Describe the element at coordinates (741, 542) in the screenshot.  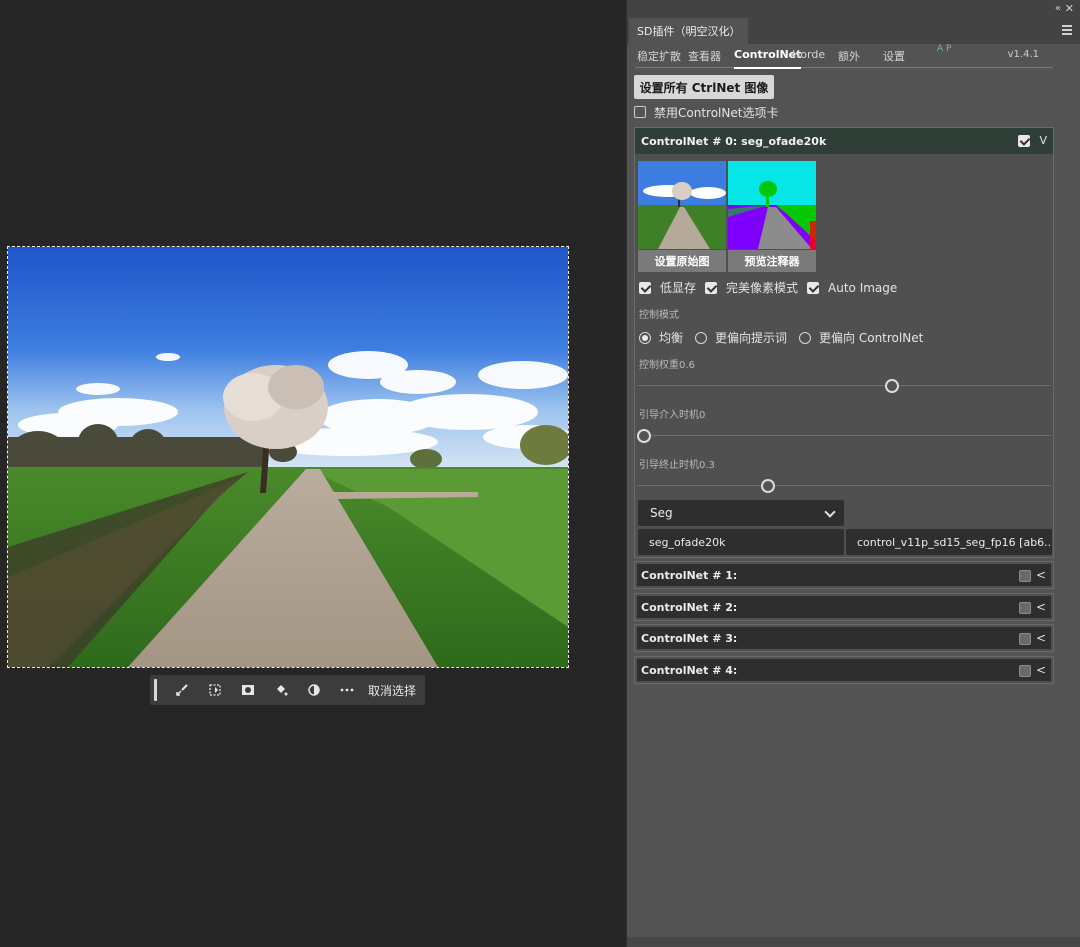
I see `preprocessor-field: seg_ofade20k` at that location.